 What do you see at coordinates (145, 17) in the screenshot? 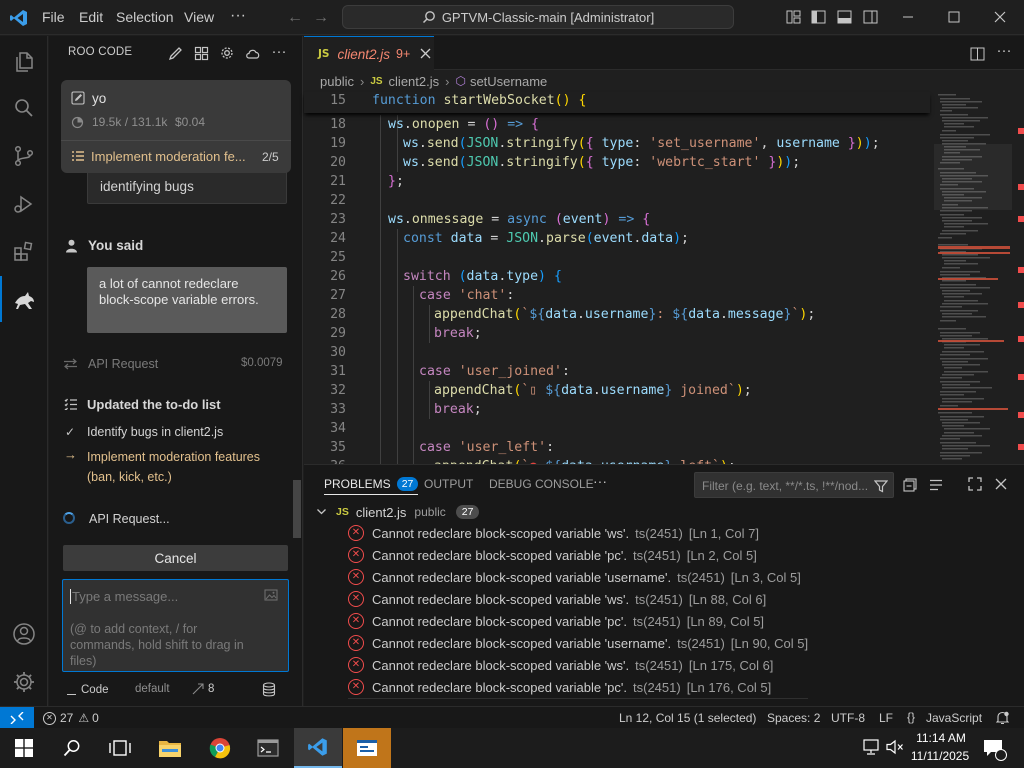
I see `menu-selection: Selection` at bounding box center [145, 17].